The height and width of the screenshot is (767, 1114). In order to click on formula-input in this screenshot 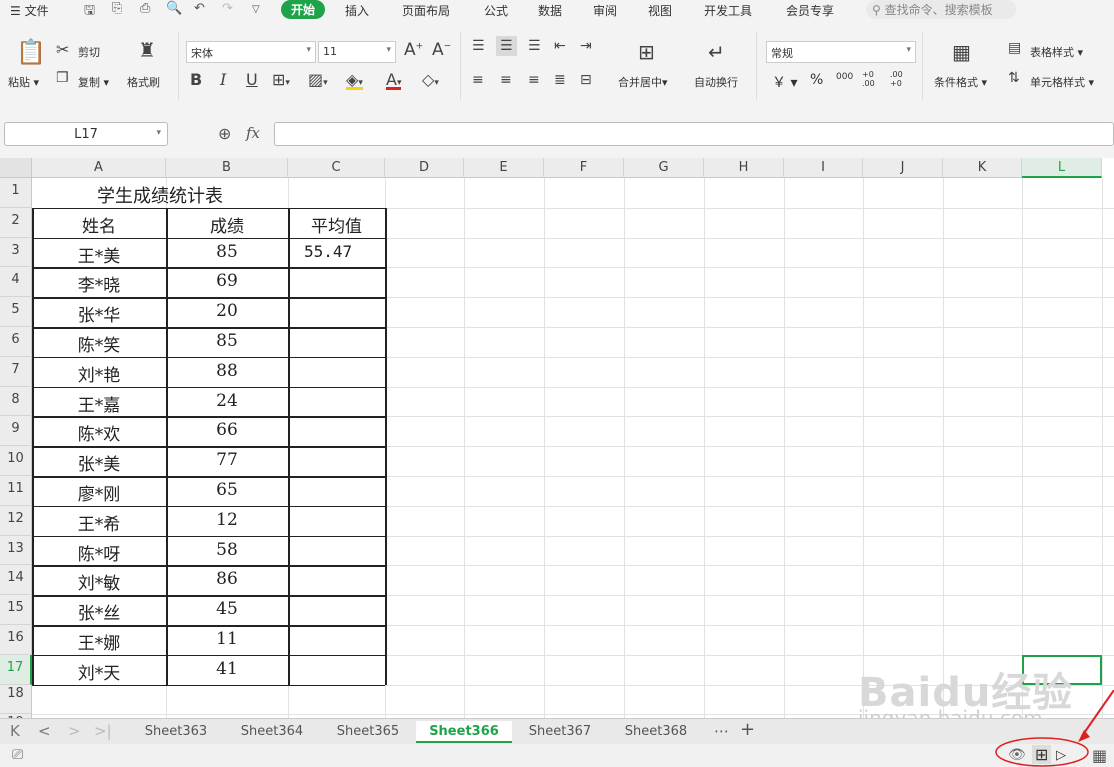, I will do `click(694, 134)`.